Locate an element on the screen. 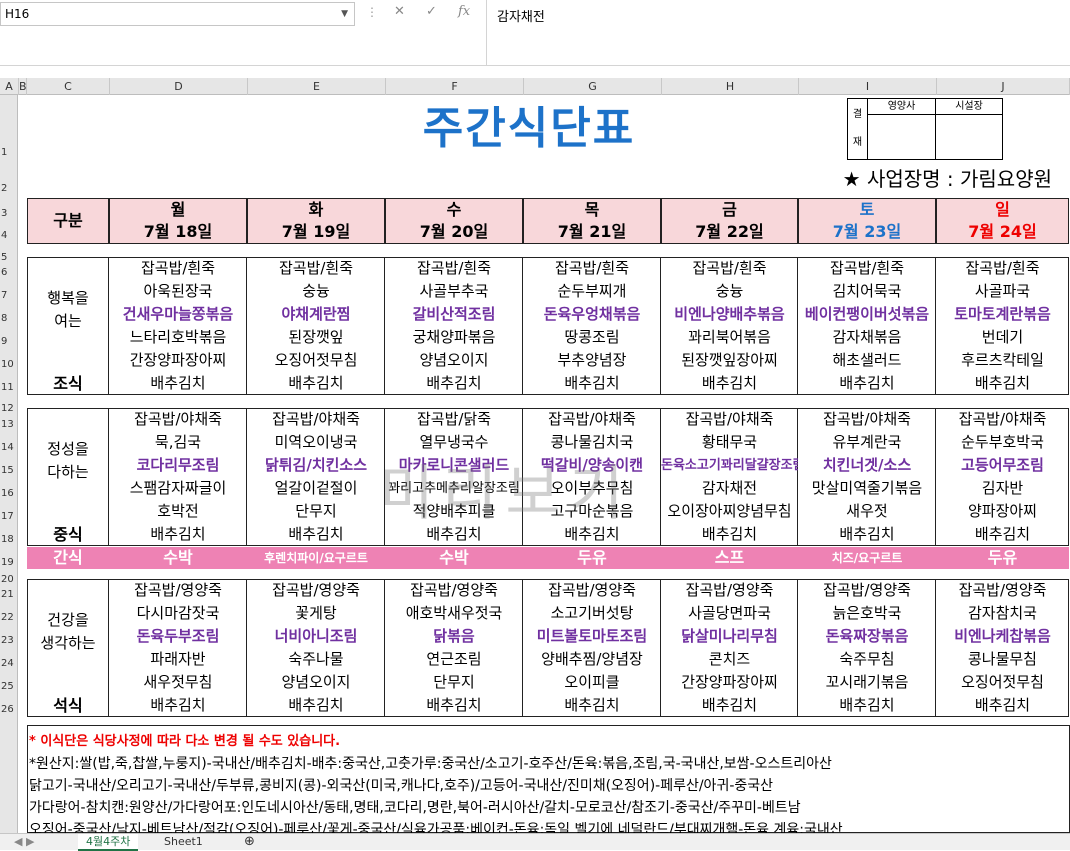  row-header-7: 7 is located at coordinates (9, 295).